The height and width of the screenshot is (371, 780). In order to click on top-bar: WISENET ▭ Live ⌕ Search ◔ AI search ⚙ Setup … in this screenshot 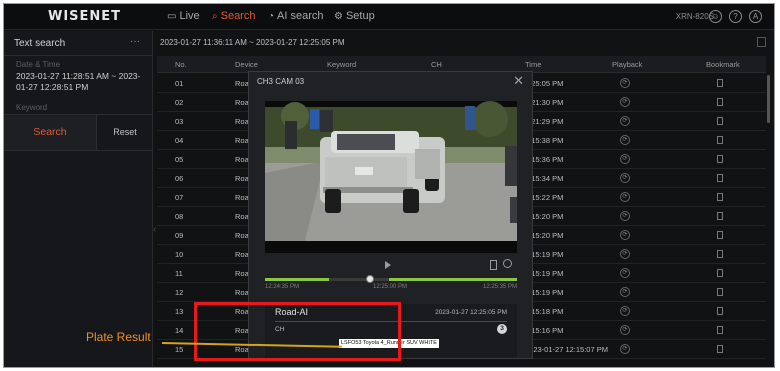, I will do `click(389, 17)`.